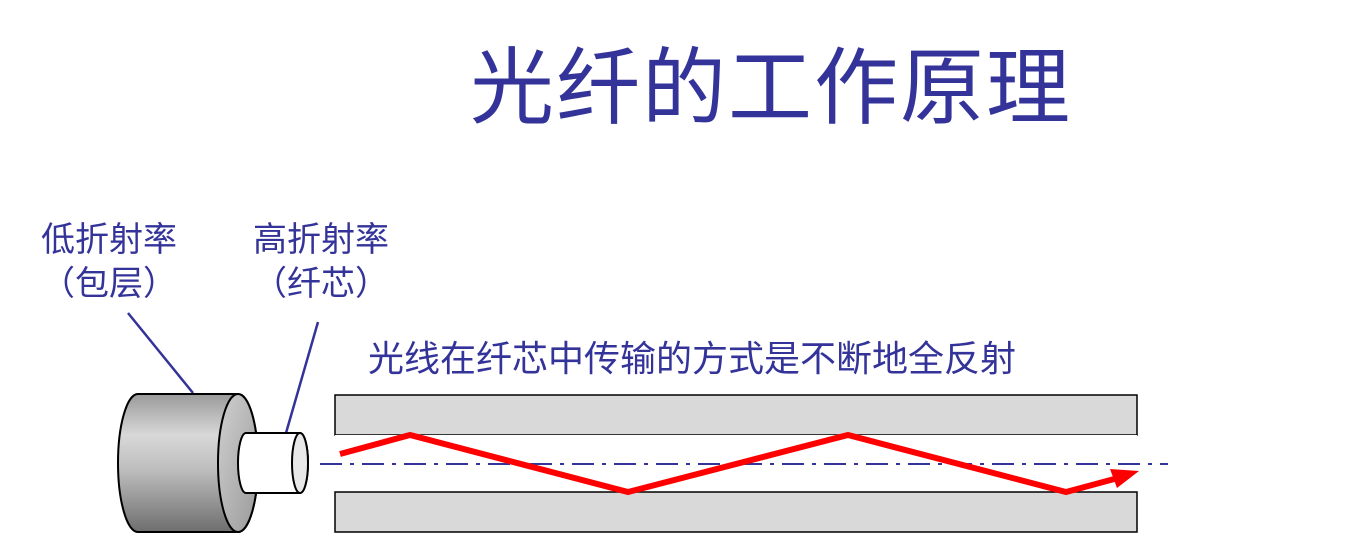 The width and height of the screenshot is (1365, 533). I want to click on upper-cladding-band, so click(736, 415).